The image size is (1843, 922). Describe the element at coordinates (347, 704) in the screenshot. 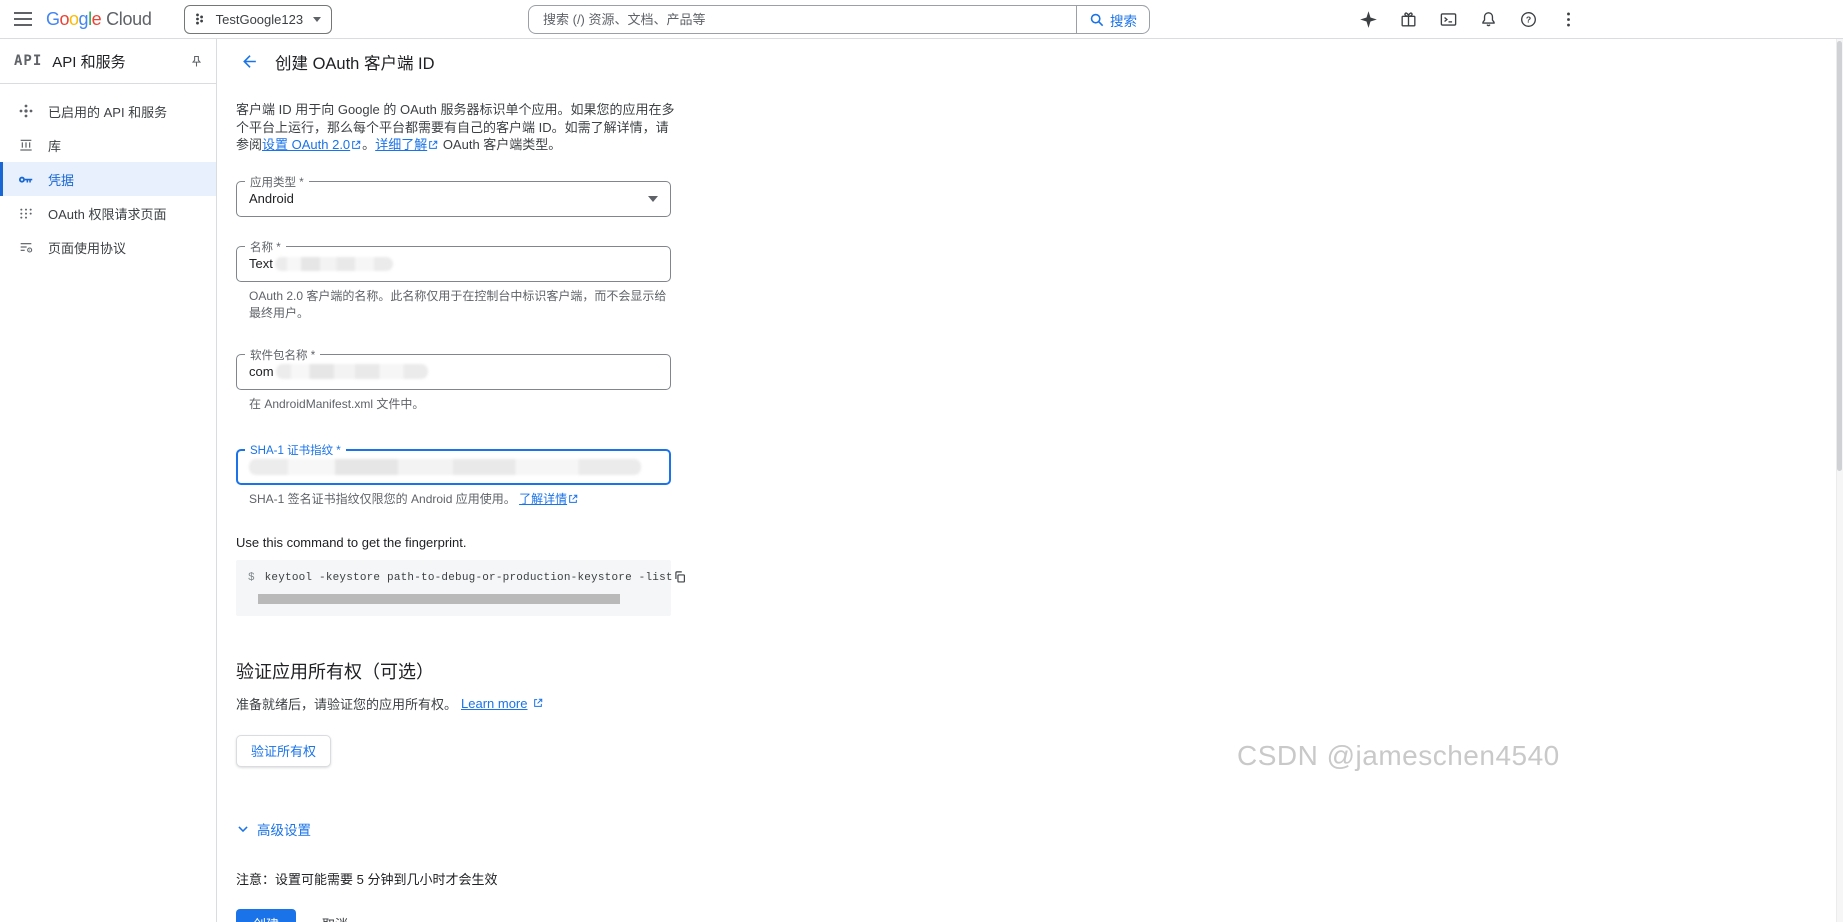

I see `ownership-text-part: 准备就绪后，请验证您的应用所有权。` at that location.